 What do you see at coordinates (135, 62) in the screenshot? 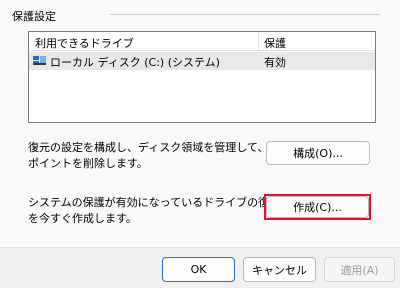
I see `drive-name: ローカル ディスク (C:) (システム)` at bounding box center [135, 62].